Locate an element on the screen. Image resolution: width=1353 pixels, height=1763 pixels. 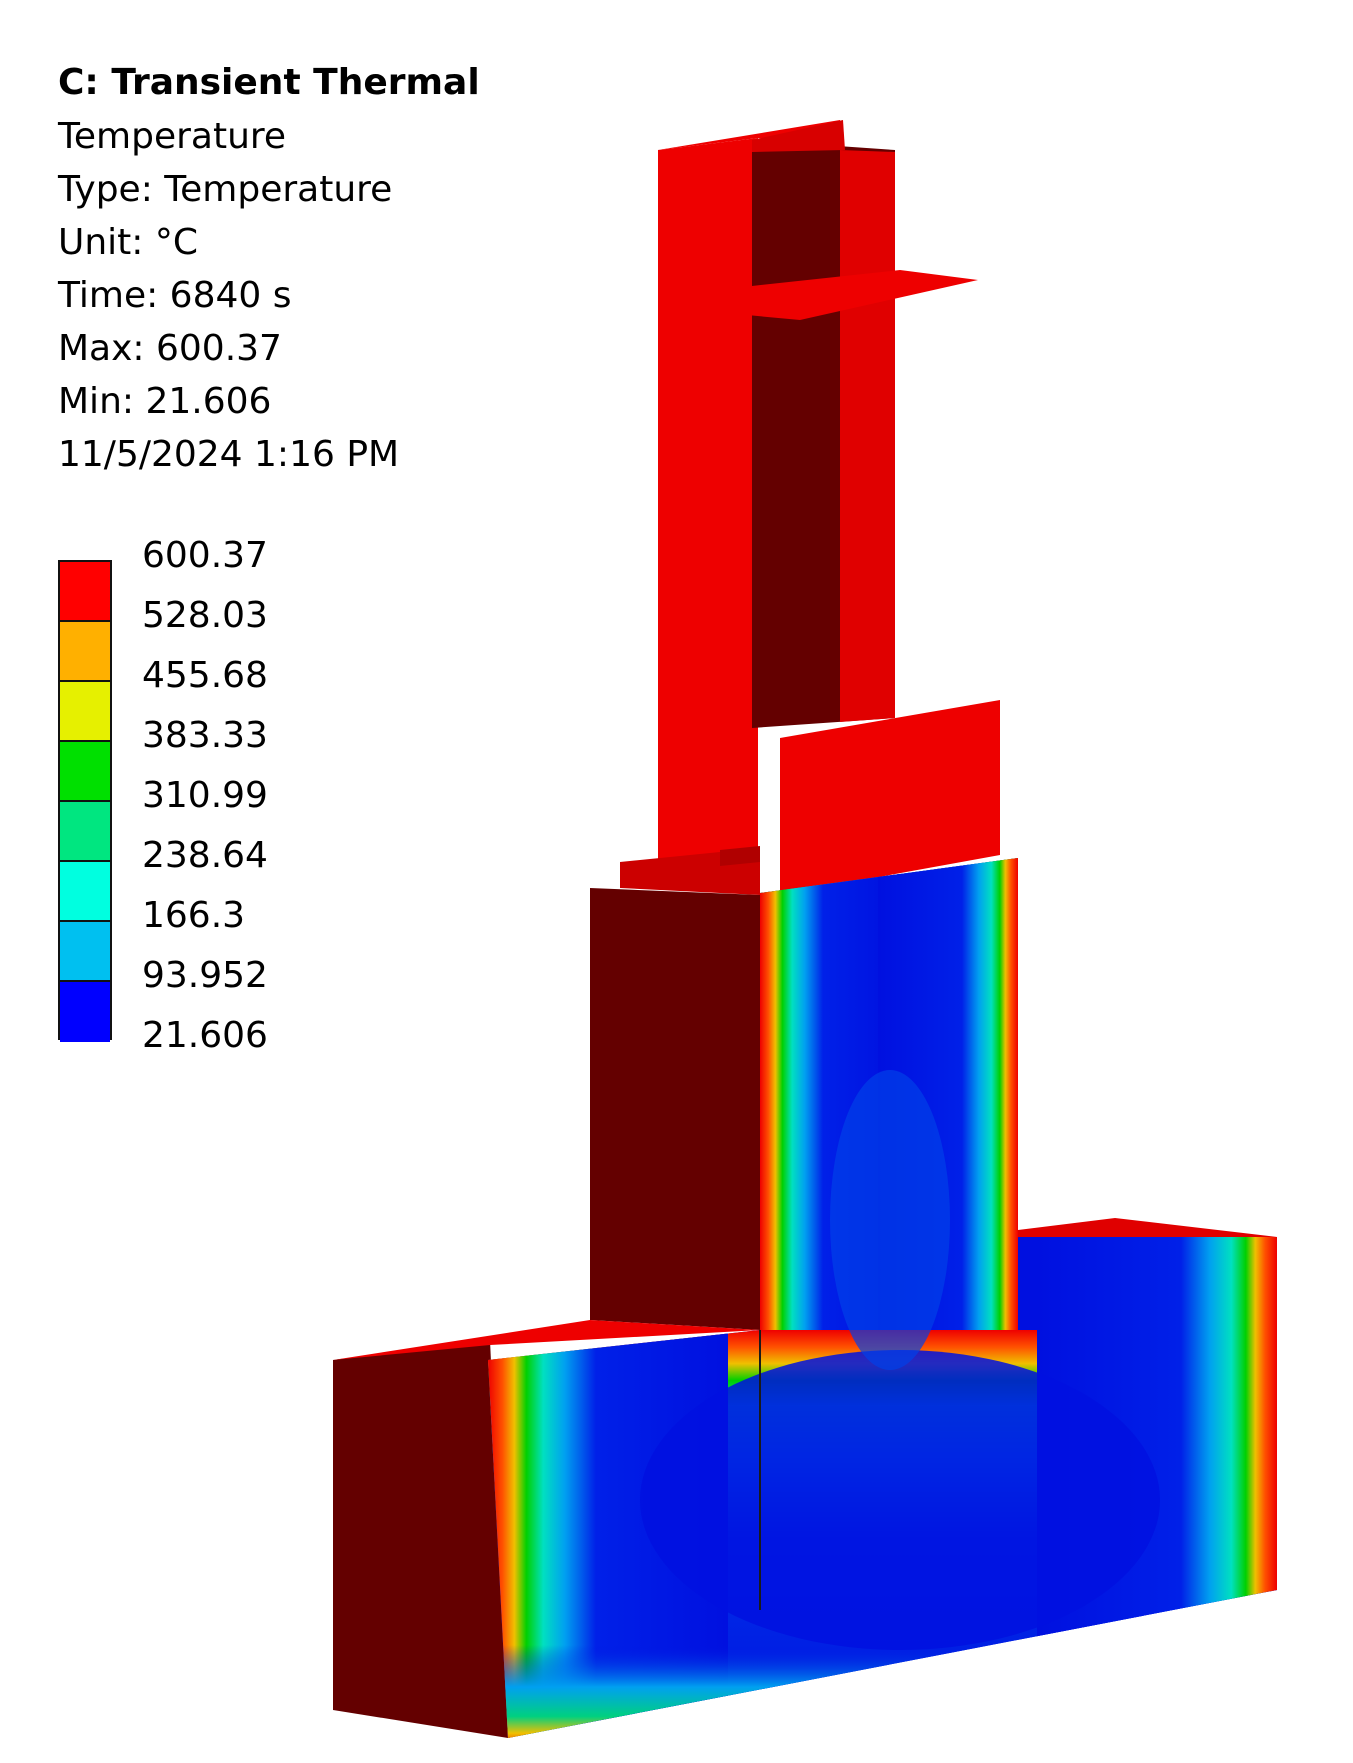
upper-column-left-flange is located at coordinates (708, 504).